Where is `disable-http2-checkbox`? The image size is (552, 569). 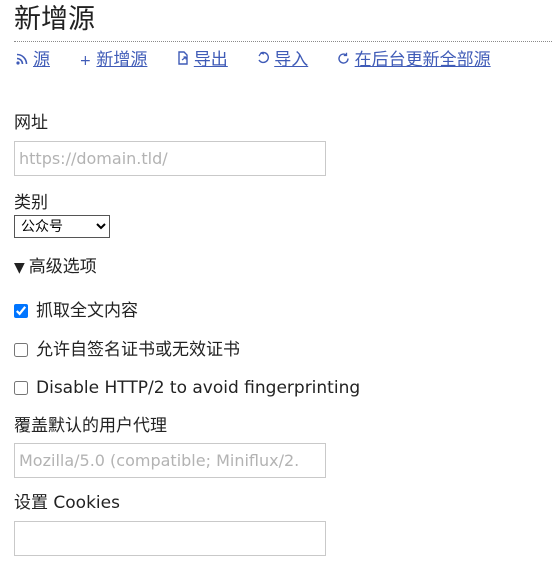 disable-http2-checkbox is located at coordinates (21, 388).